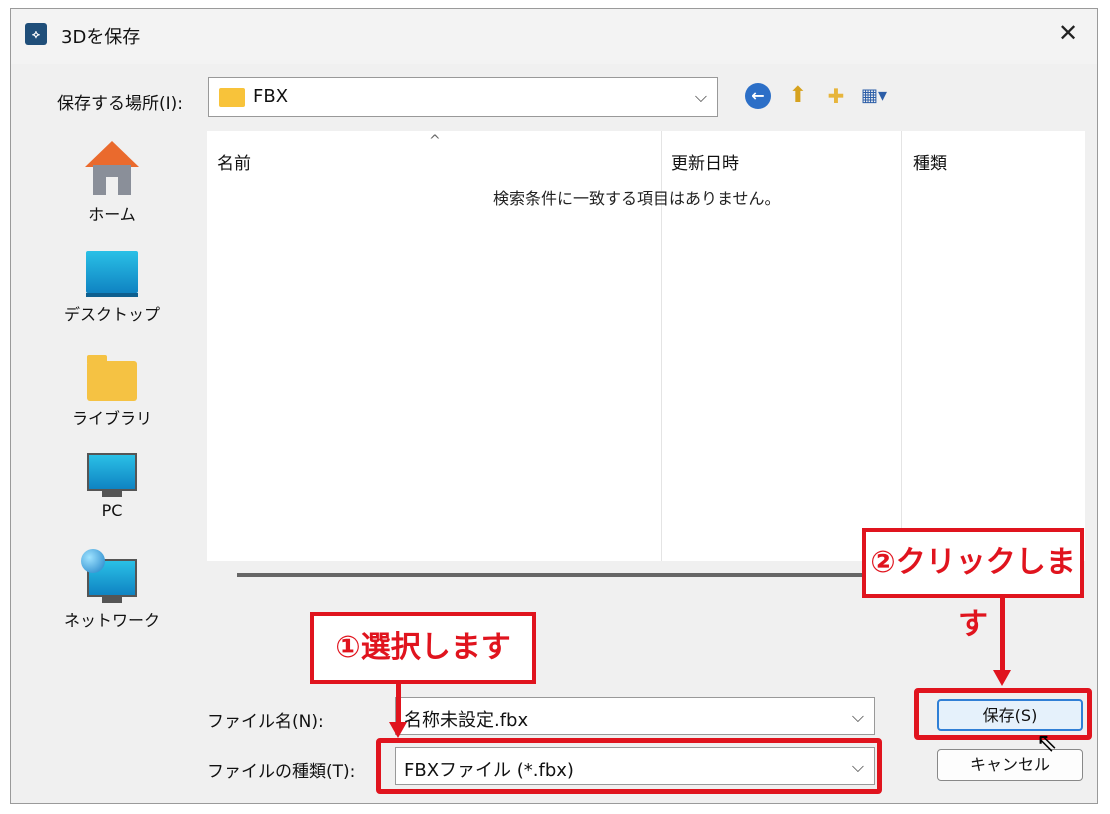  I want to click on step1-arrow, so click(398, 703).